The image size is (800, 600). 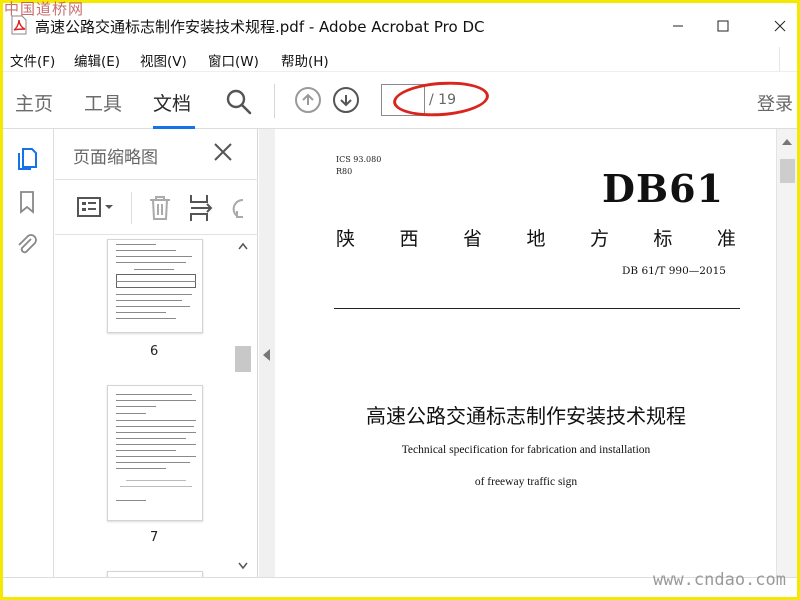 I want to click on maximize-button, so click(x=723, y=26).